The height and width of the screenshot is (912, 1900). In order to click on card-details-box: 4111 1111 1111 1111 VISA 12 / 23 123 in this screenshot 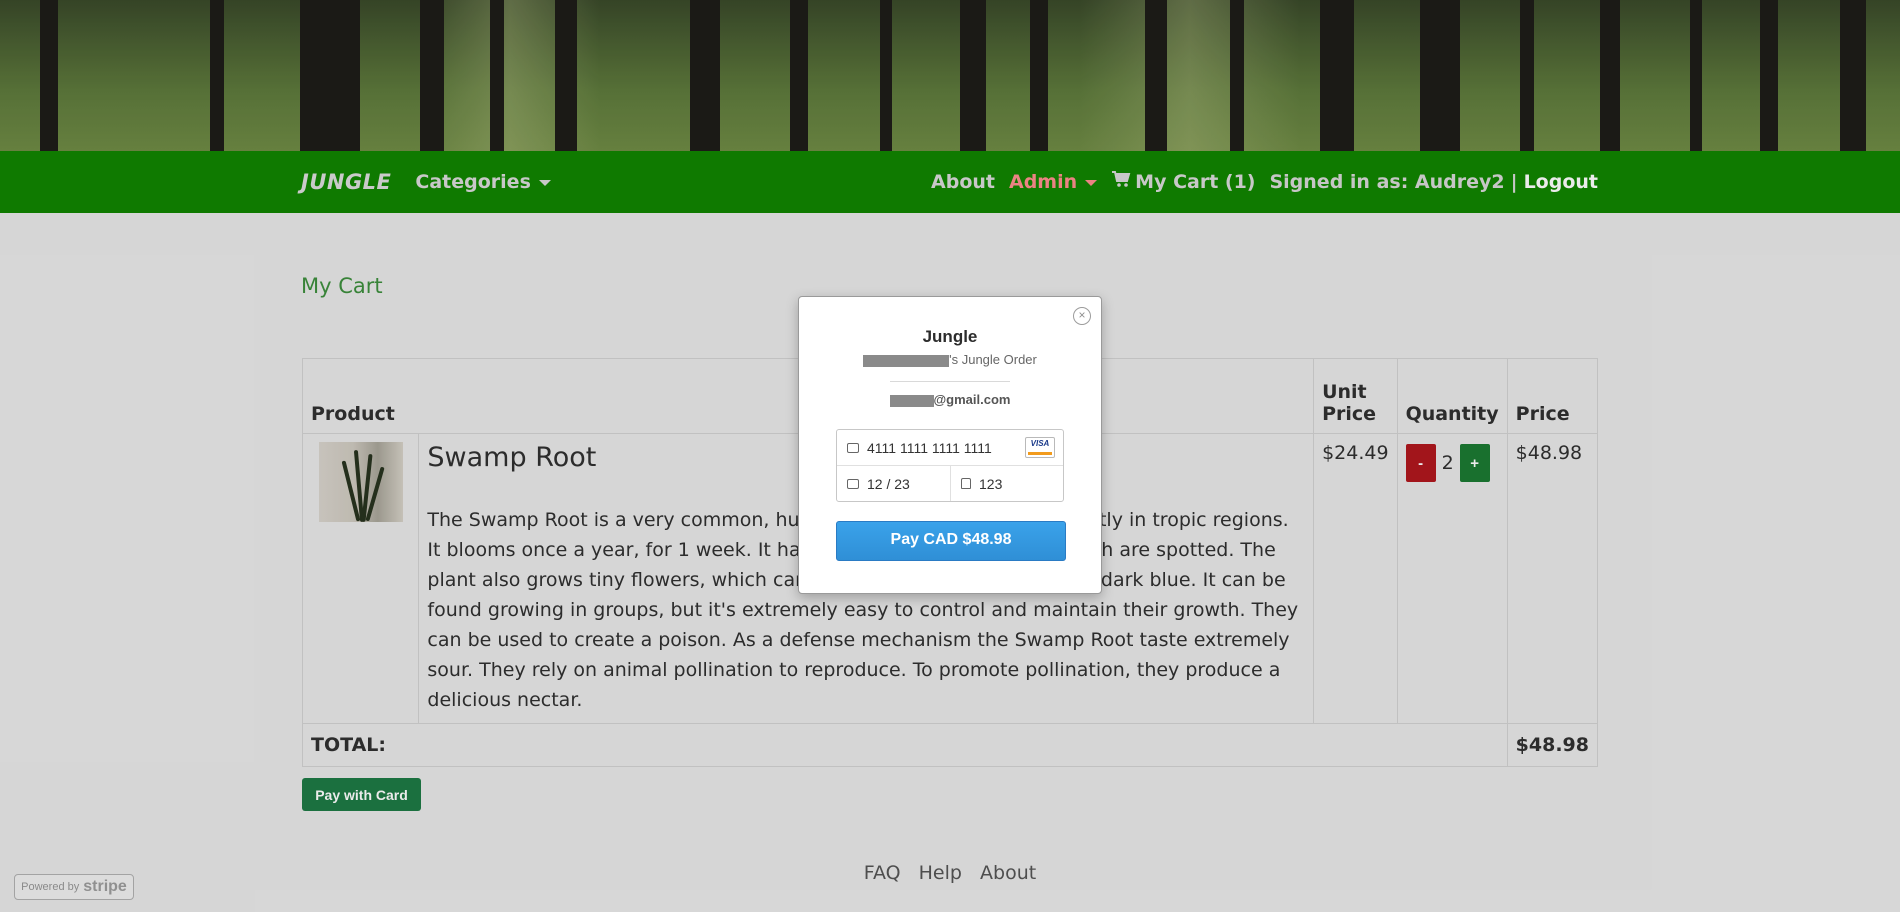, I will do `click(950, 465)`.